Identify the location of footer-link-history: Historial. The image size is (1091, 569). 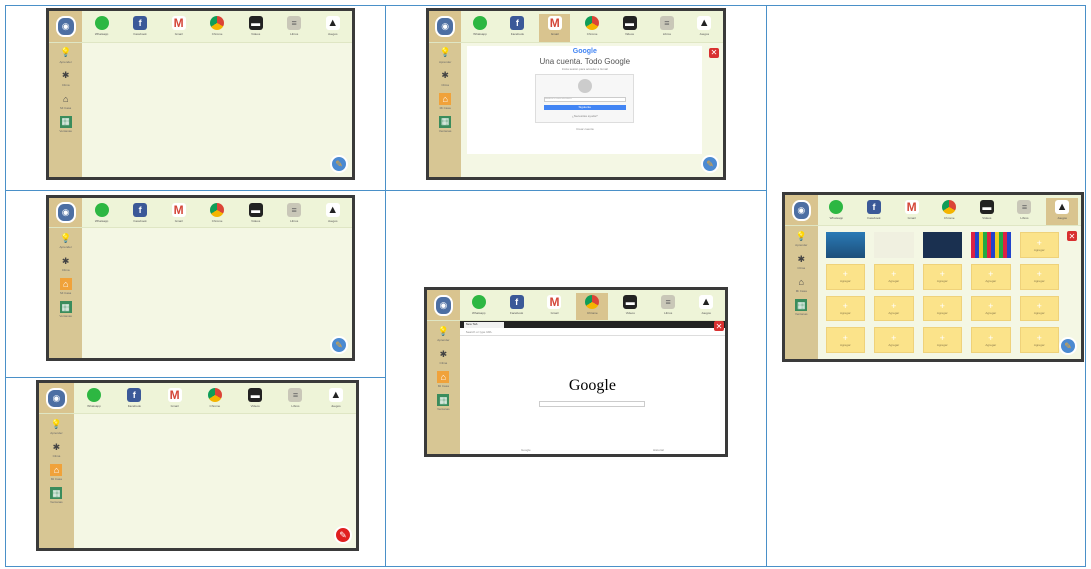
(658, 450).